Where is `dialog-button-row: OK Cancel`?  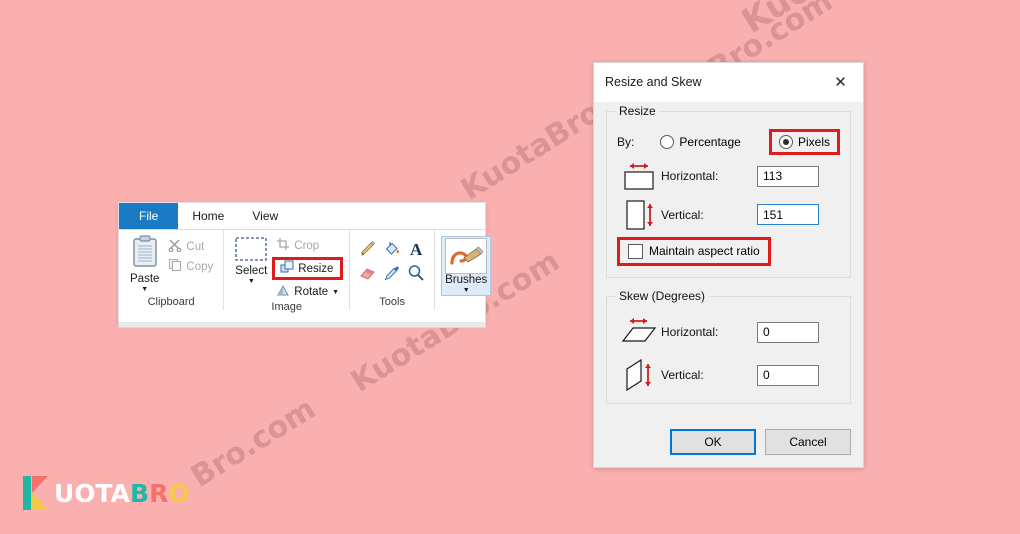 dialog-button-row: OK Cancel is located at coordinates (728, 442).